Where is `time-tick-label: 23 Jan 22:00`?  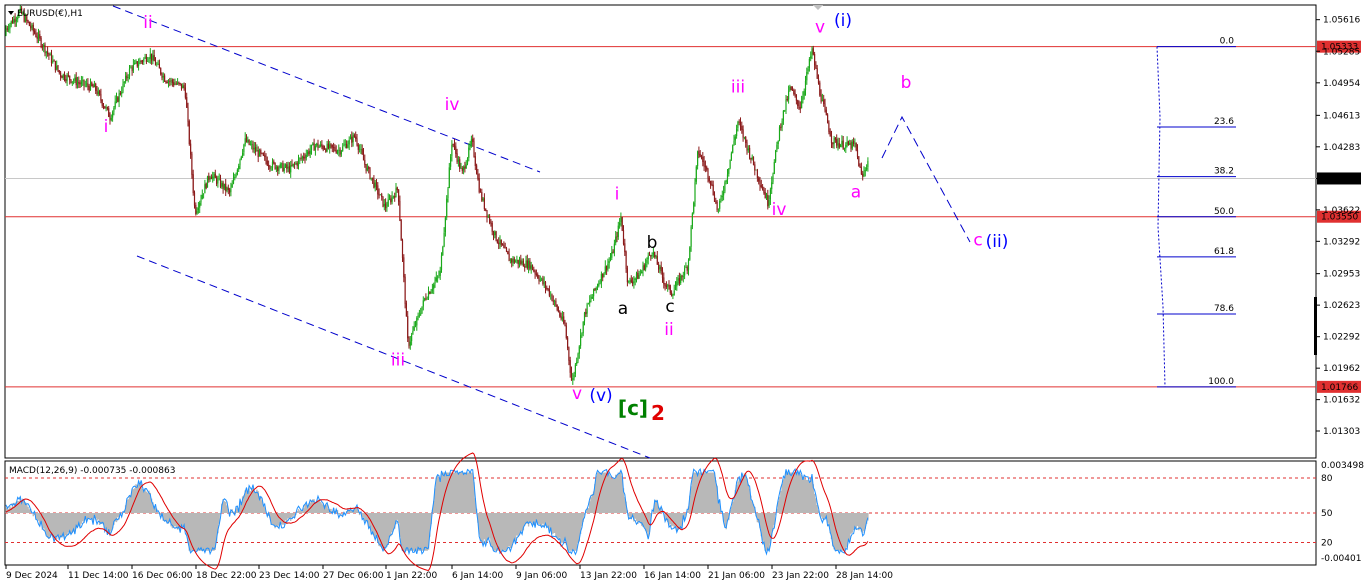
time-tick-label: 23 Jan 22:00 is located at coordinates (800, 576).